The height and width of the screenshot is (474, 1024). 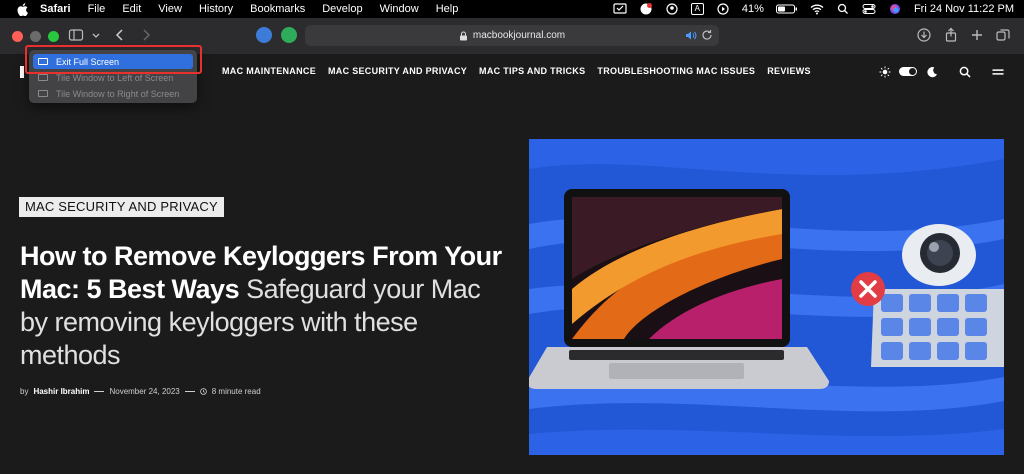 I want to click on menu-bookmarks: Bookmarks, so click(x=277, y=9).